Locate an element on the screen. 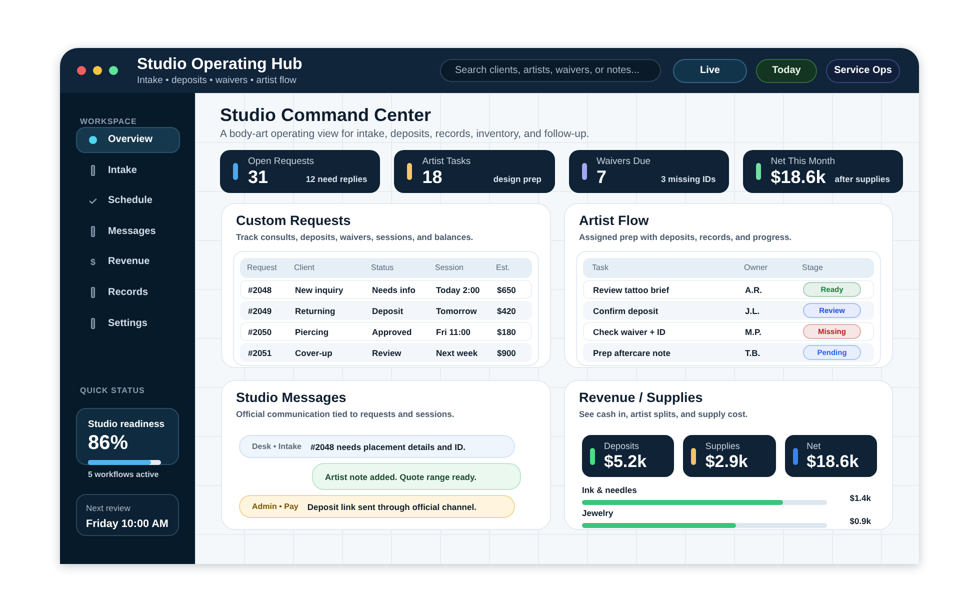 The height and width of the screenshot is (613, 980). today-button: Today is located at coordinates (786, 70).